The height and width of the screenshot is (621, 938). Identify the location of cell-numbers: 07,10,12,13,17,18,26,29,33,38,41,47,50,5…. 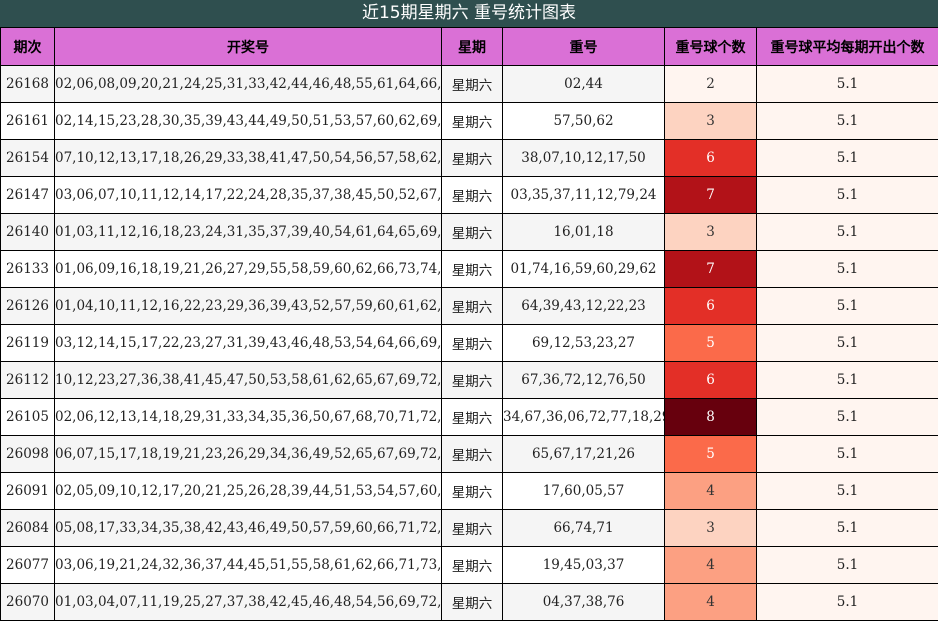
(248, 158).